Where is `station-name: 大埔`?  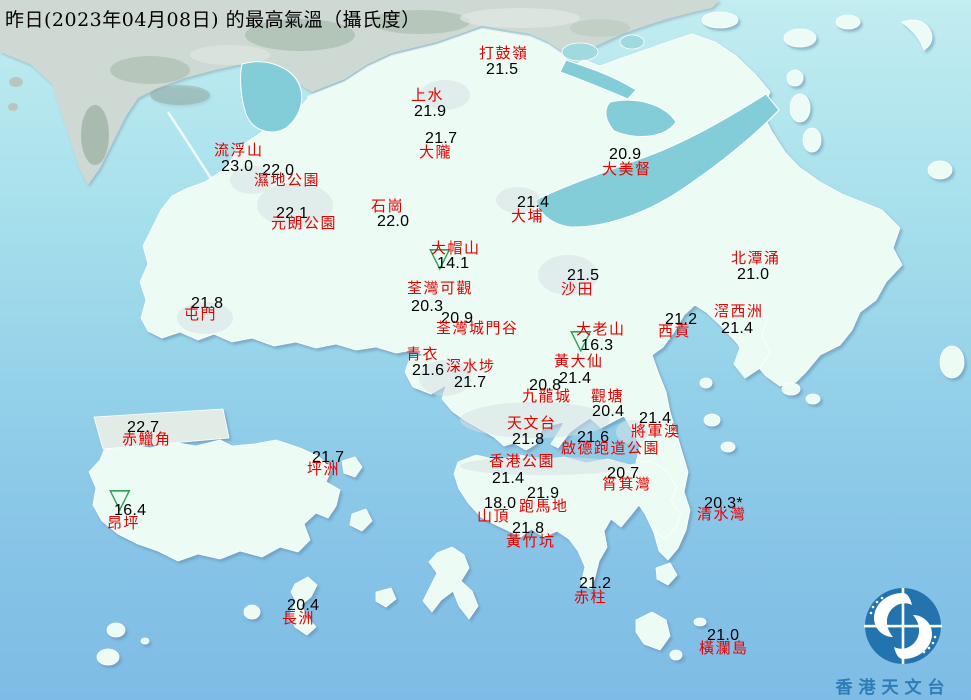
station-name: 大埔 is located at coordinates (528, 216).